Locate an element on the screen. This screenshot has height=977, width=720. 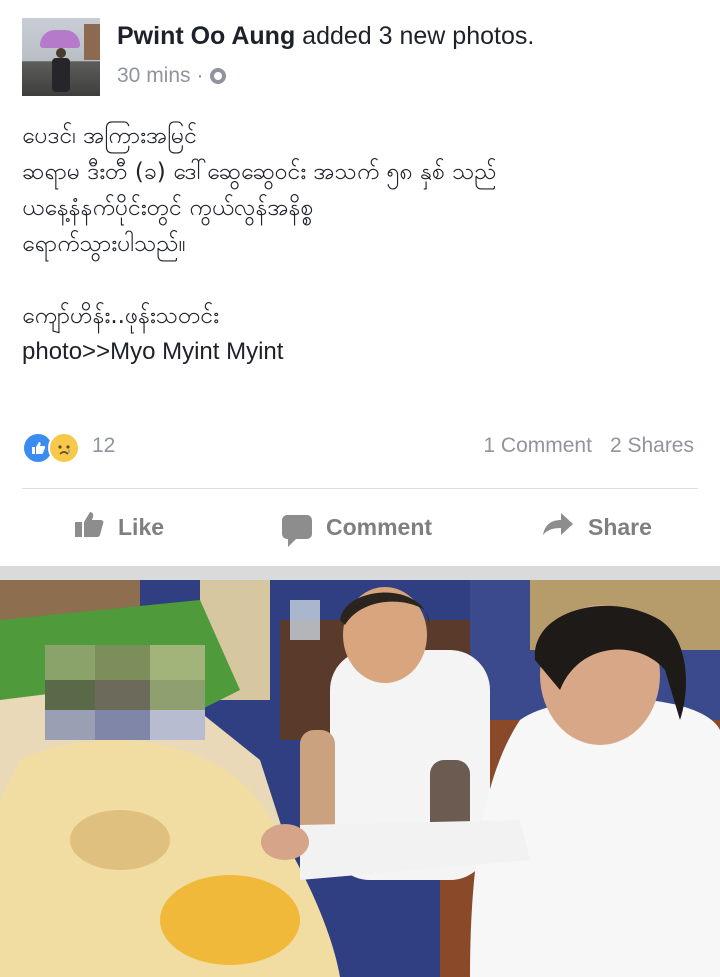
avatar-building is located at coordinates (92, 42).